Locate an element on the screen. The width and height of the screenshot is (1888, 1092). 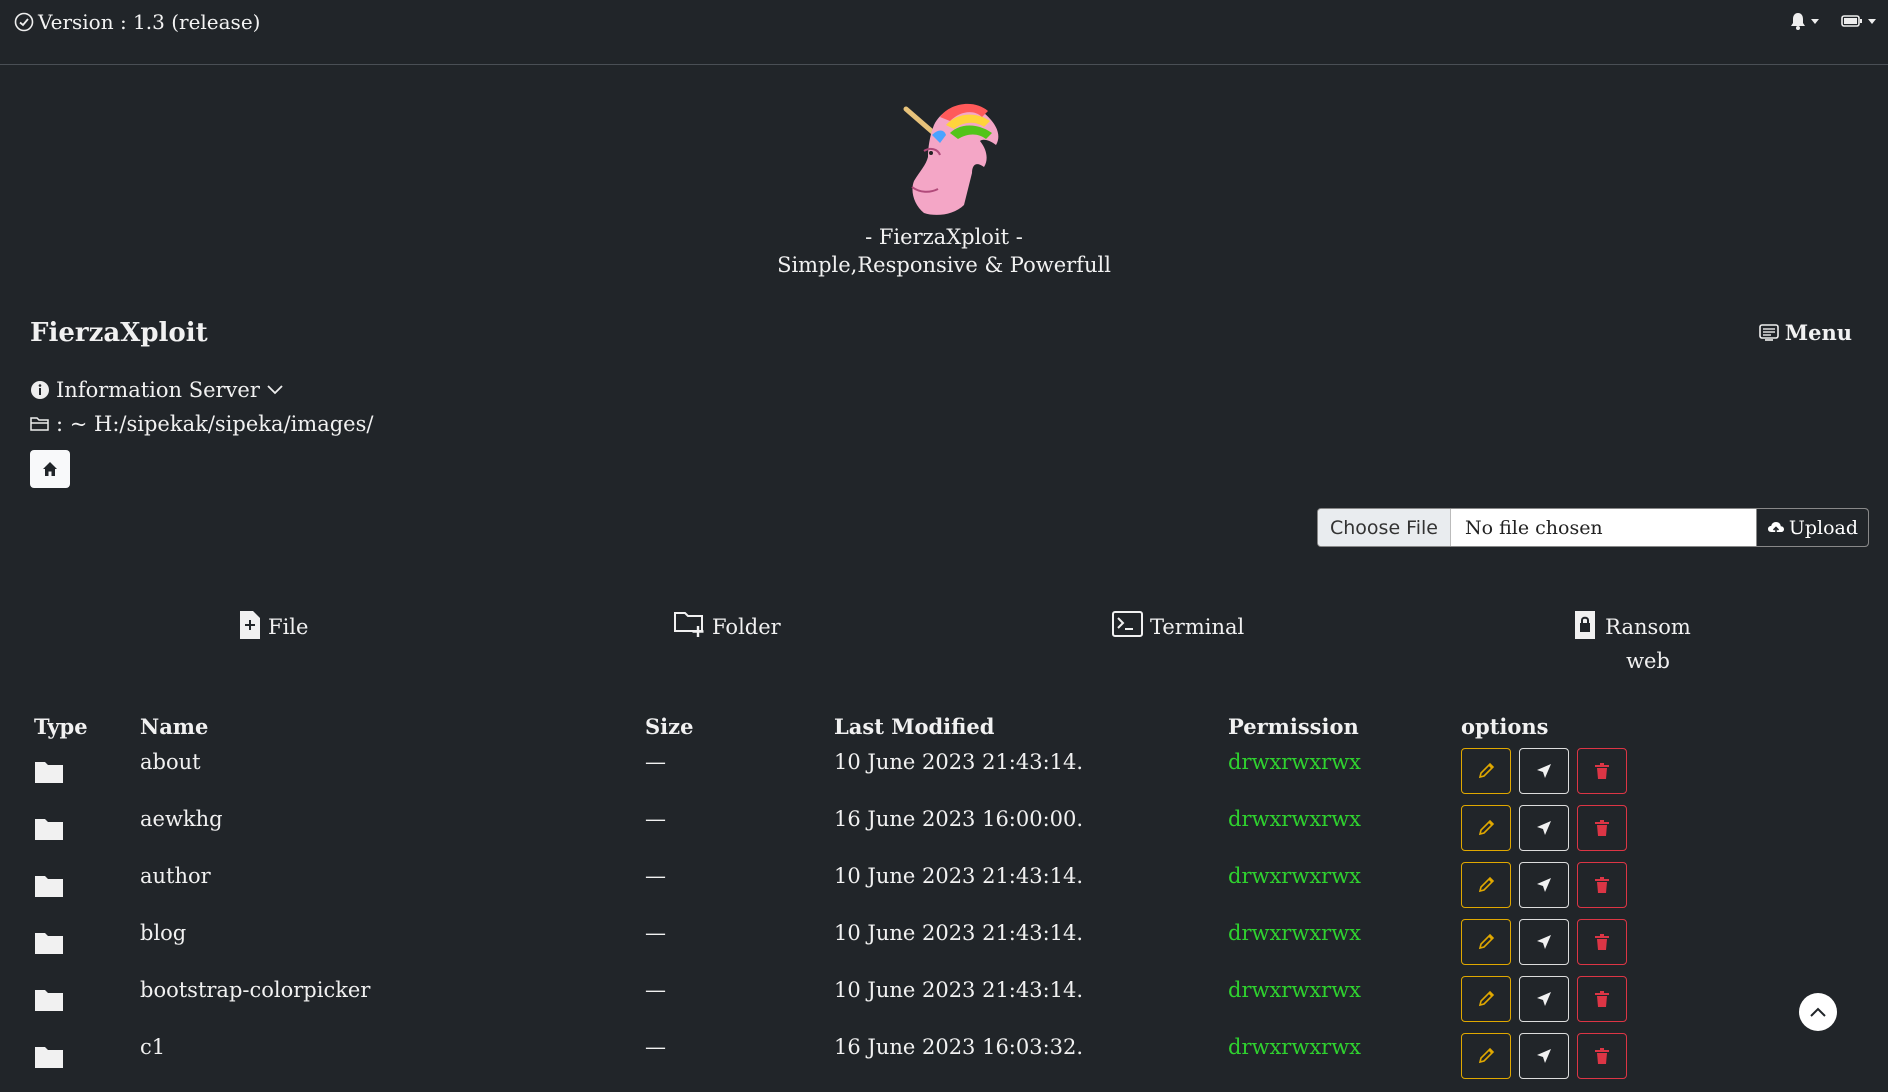
battery-icon is located at coordinates (1851, 21).